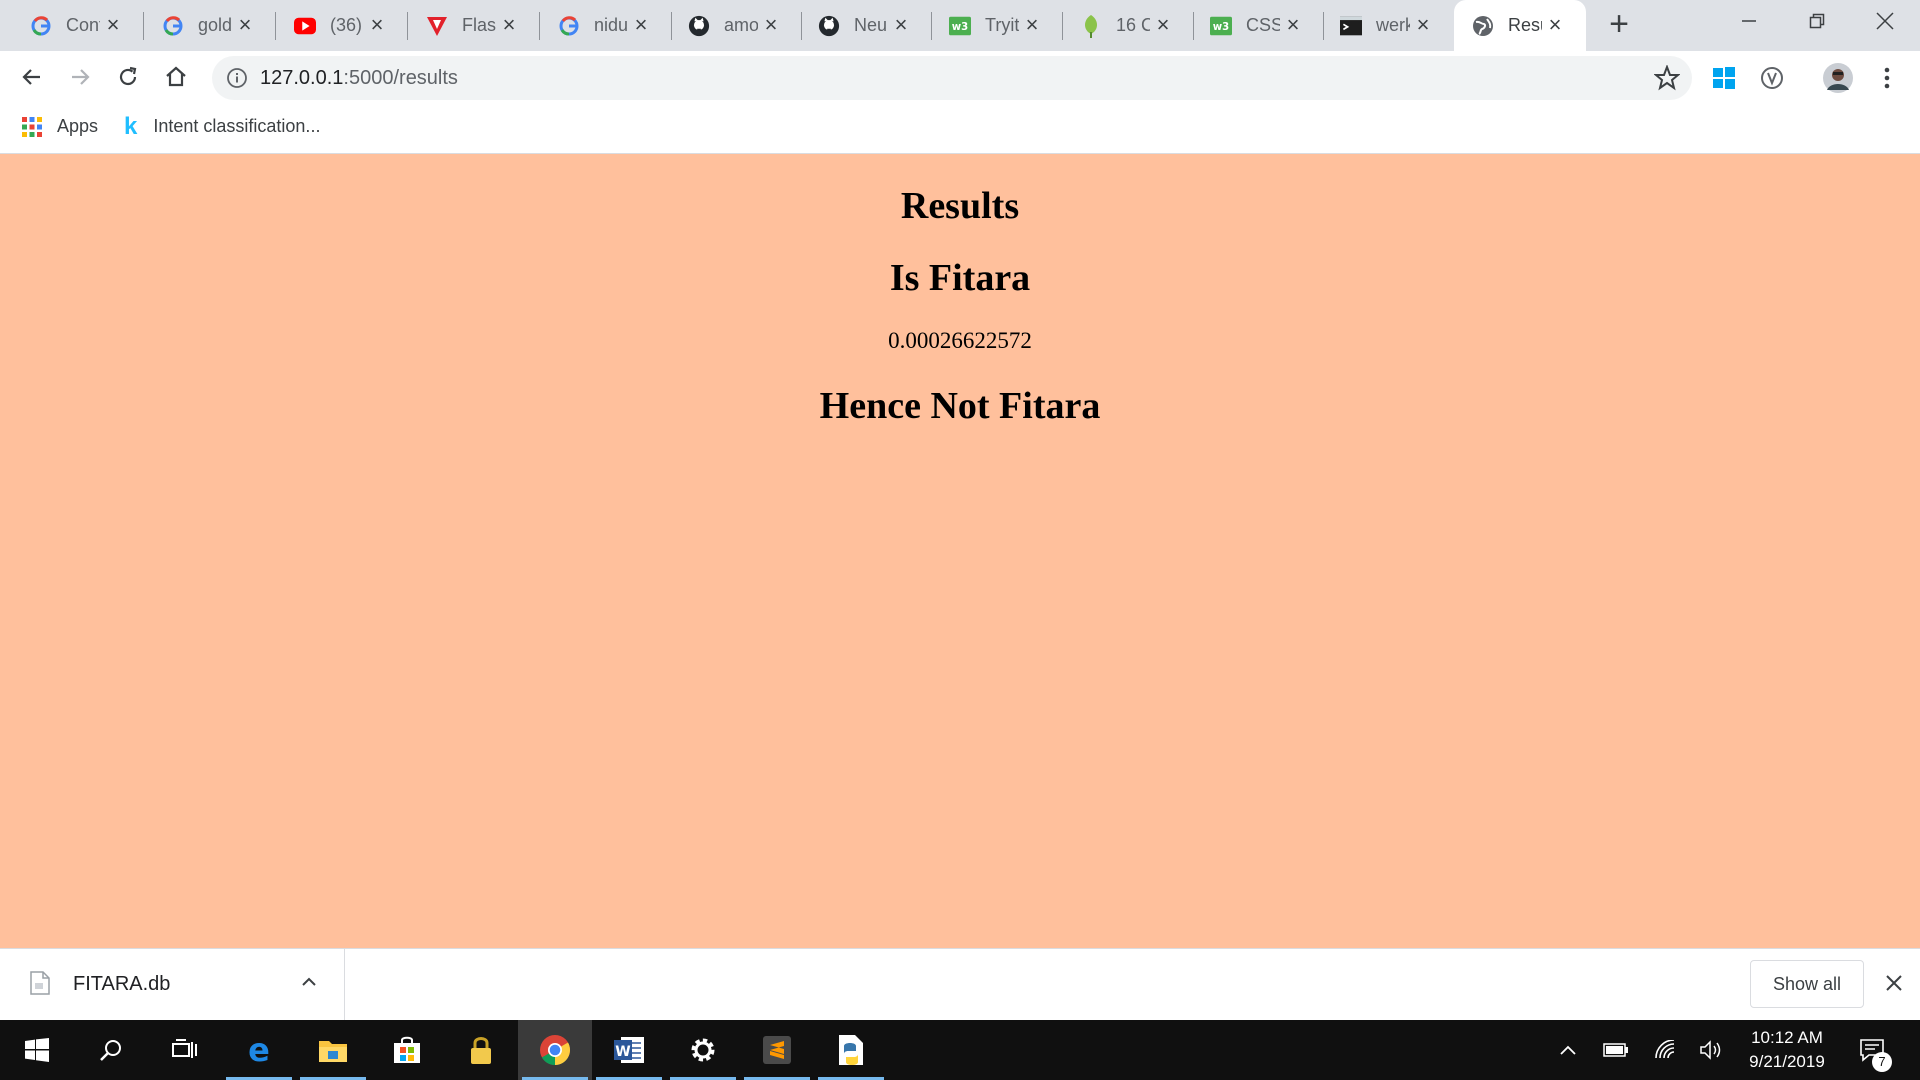 Image resolution: width=1920 pixels, height=1080 pixels. I want to click on show-all-button: Show all, so click(1807, 984).